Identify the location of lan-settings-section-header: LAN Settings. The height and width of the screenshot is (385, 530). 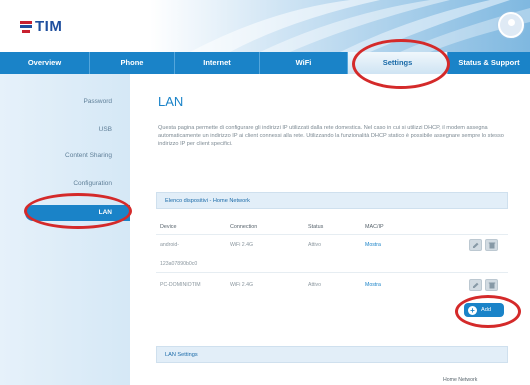
(332, 354).